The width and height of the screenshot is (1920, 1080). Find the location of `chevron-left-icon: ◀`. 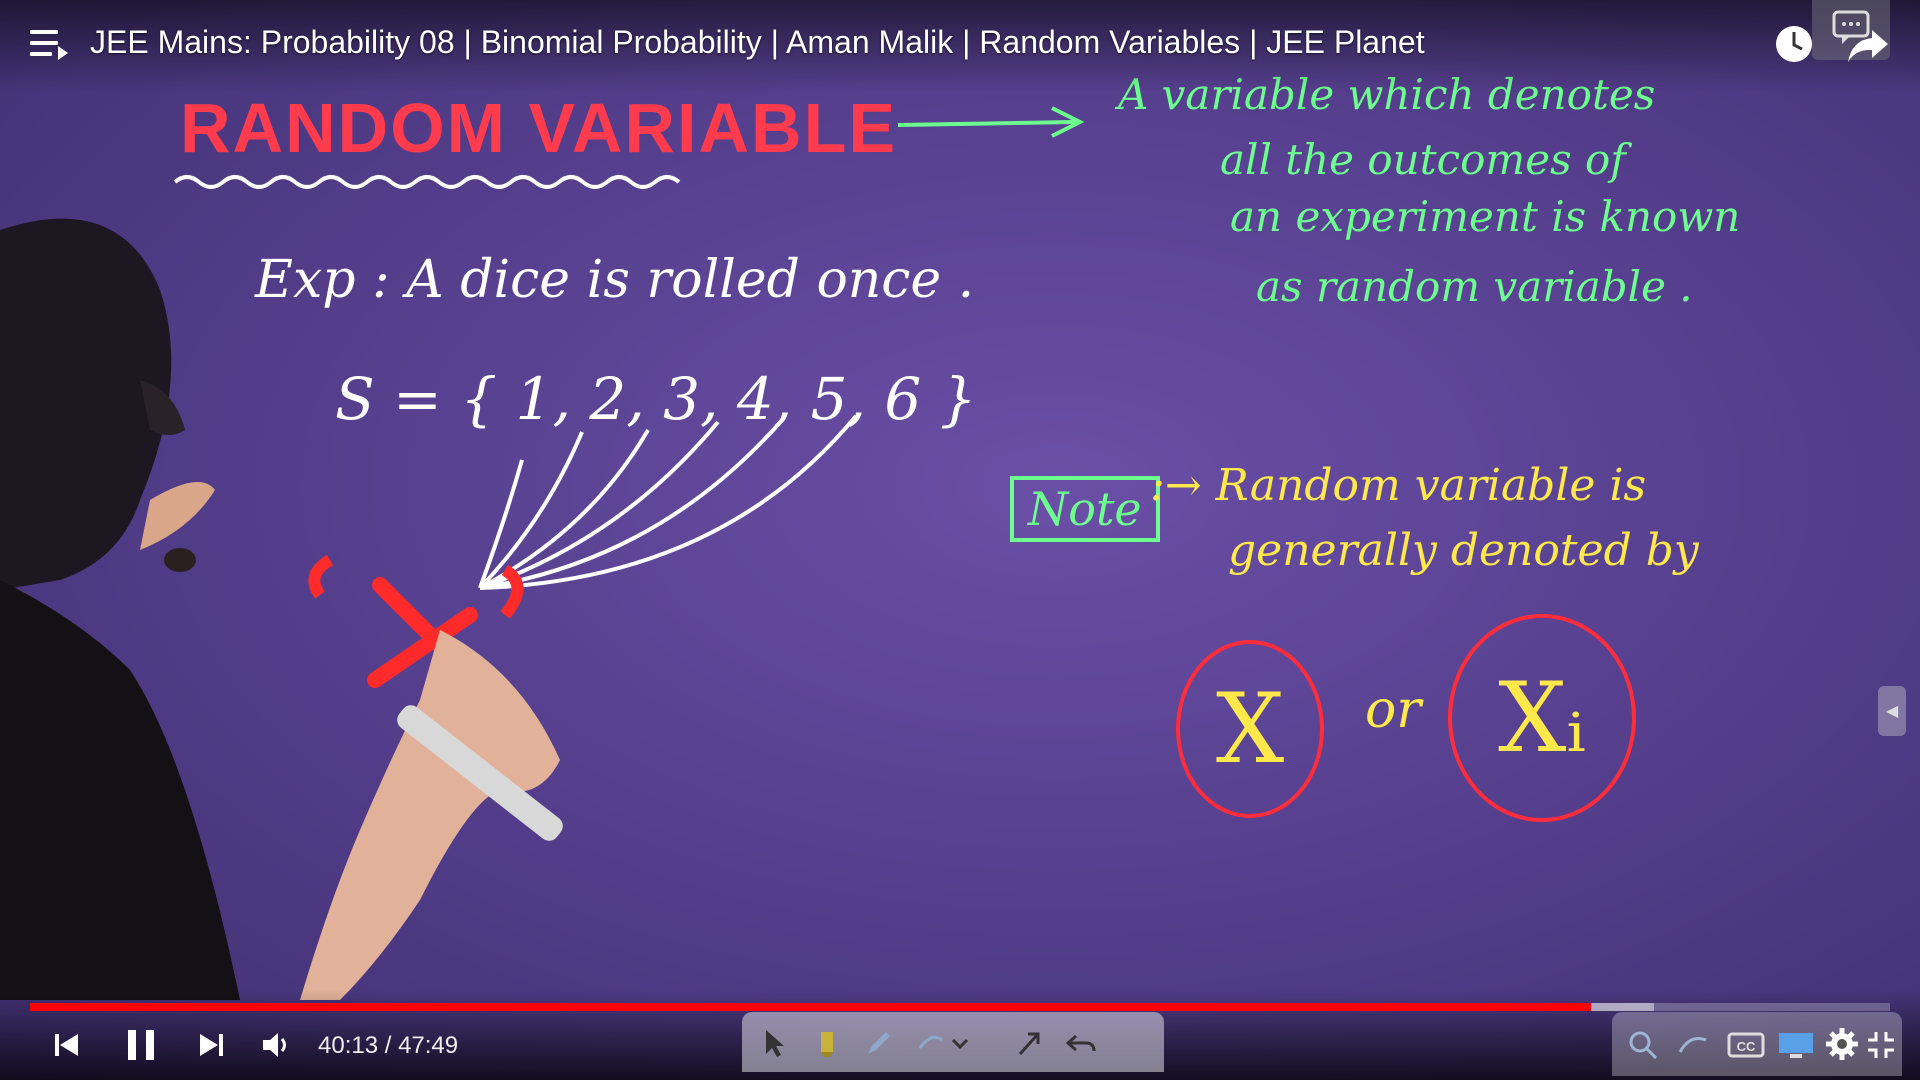

chevron-left-icon: ◀ is located at coordinates (1892, 711).